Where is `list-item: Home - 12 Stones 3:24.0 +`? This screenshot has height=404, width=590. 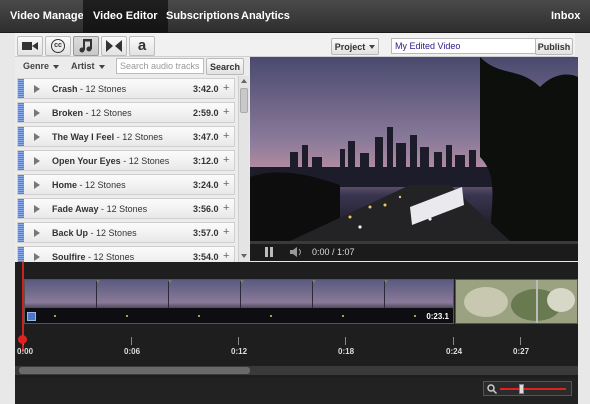
list-item: Home - 12 Stones 3:24.0 + is located at coordinates (126, 184).